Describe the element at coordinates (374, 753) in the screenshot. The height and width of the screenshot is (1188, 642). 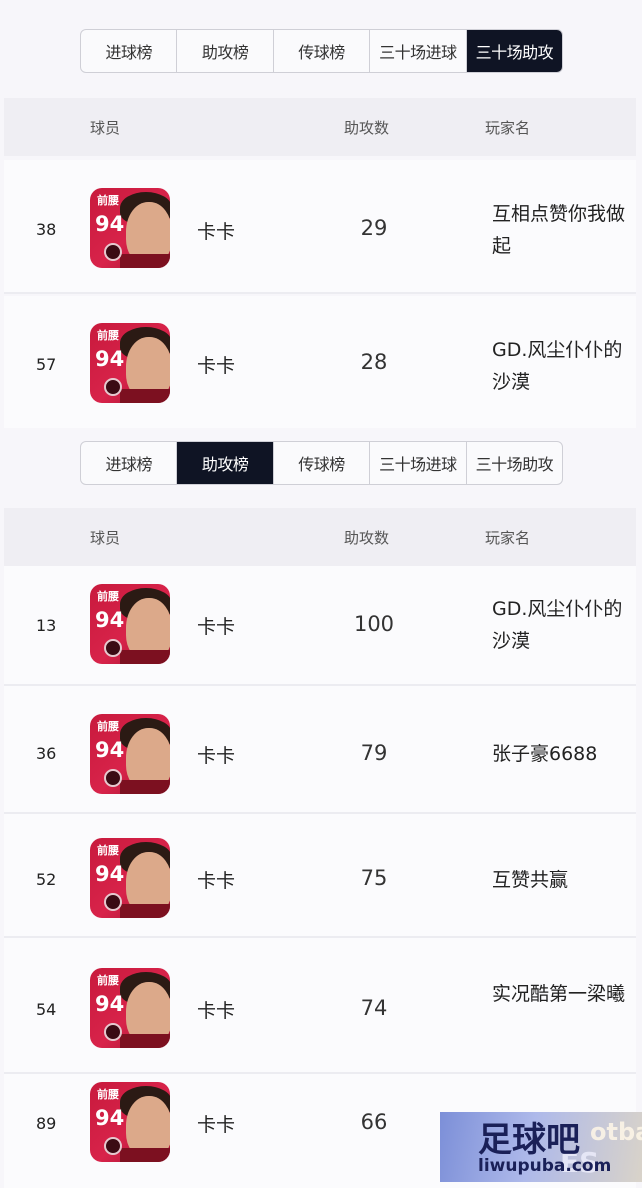
I see `assist-count: 79` at that location.